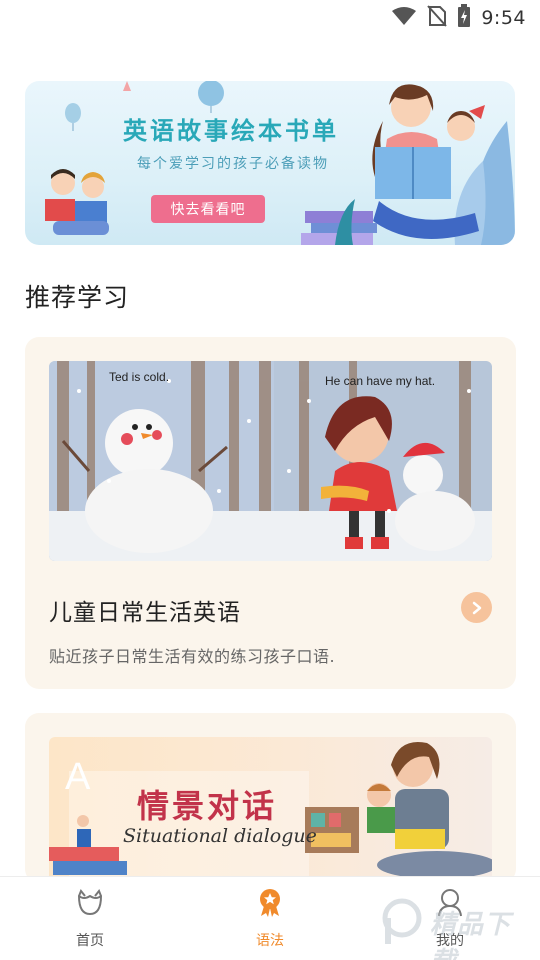 This screenshot has width=540, height=960. I want to click on nav-item-grammar: 语法, so click(270, 918).